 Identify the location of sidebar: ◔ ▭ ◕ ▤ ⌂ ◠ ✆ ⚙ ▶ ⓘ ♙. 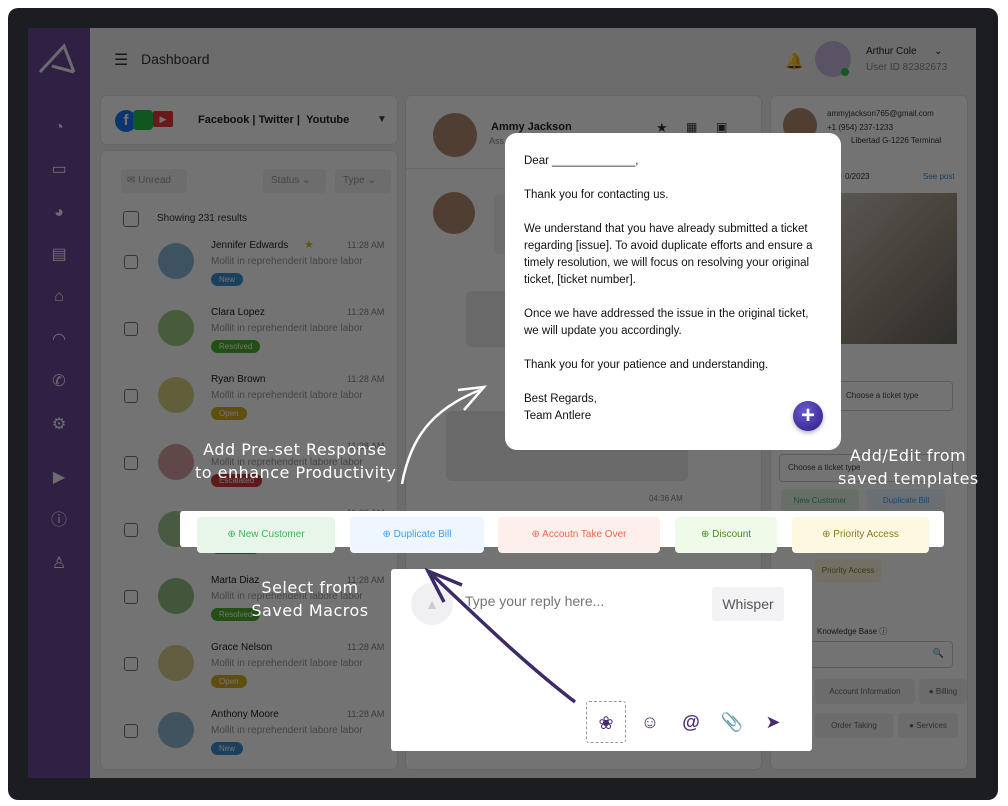
(59, 403).